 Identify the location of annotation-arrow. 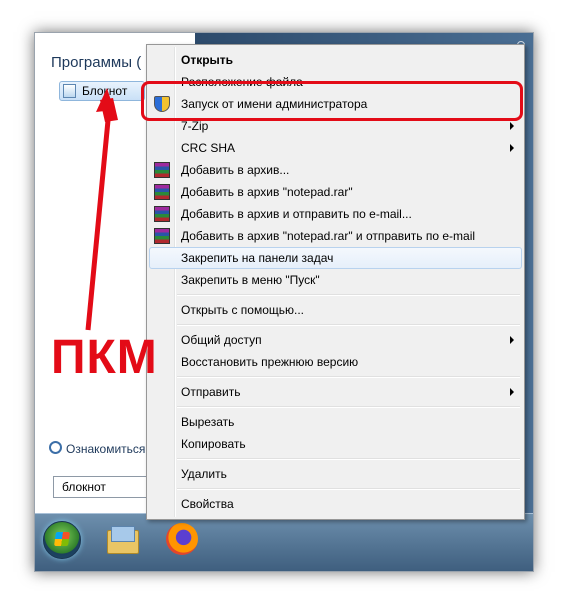
(101, 209).